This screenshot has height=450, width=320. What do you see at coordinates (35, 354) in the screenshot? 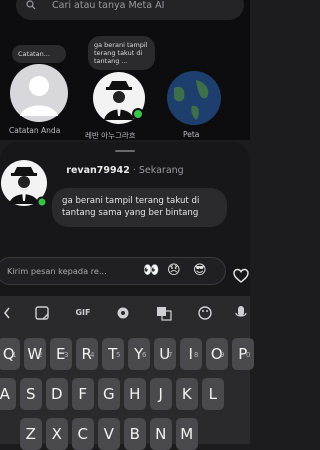
I see `key-w: W2` at bounding box center [35, 354].